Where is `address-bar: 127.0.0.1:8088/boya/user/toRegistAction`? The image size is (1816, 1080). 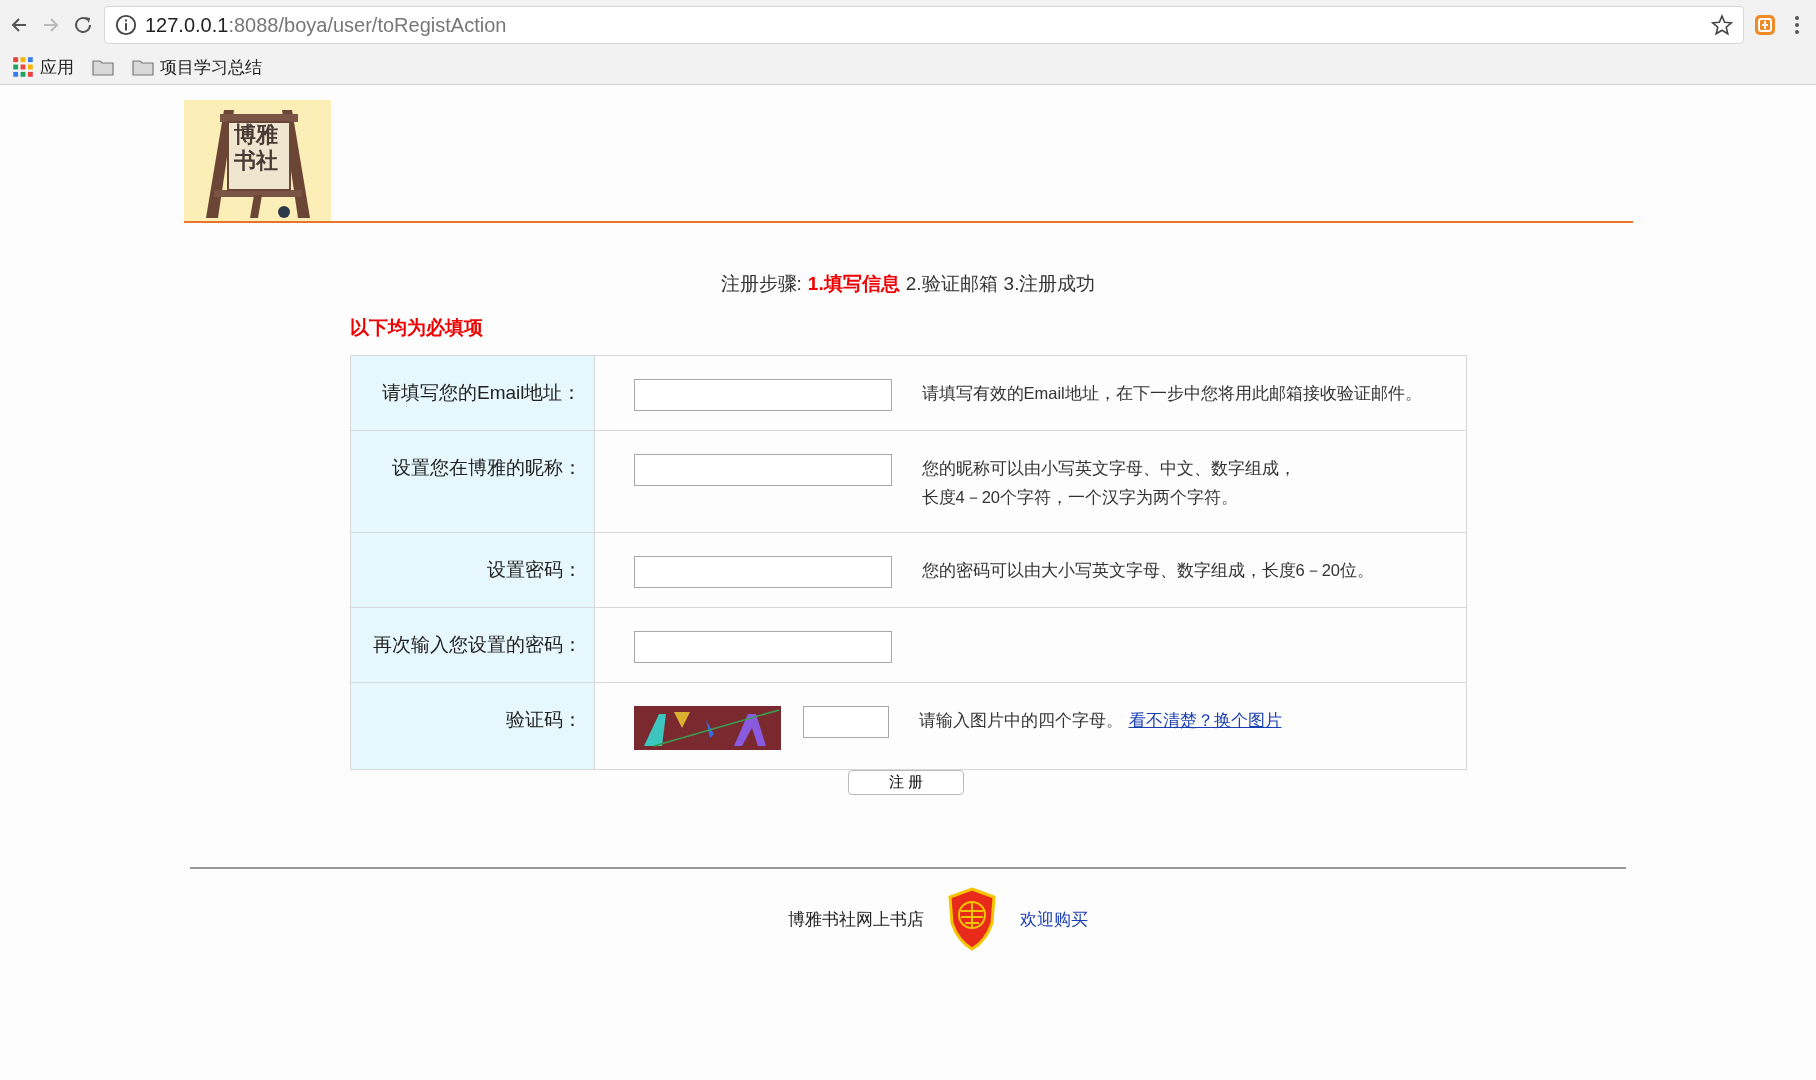
address-bar: 127.0.0.1:8088/boya/user/toRegistAction is located at coordinates (924, 25).